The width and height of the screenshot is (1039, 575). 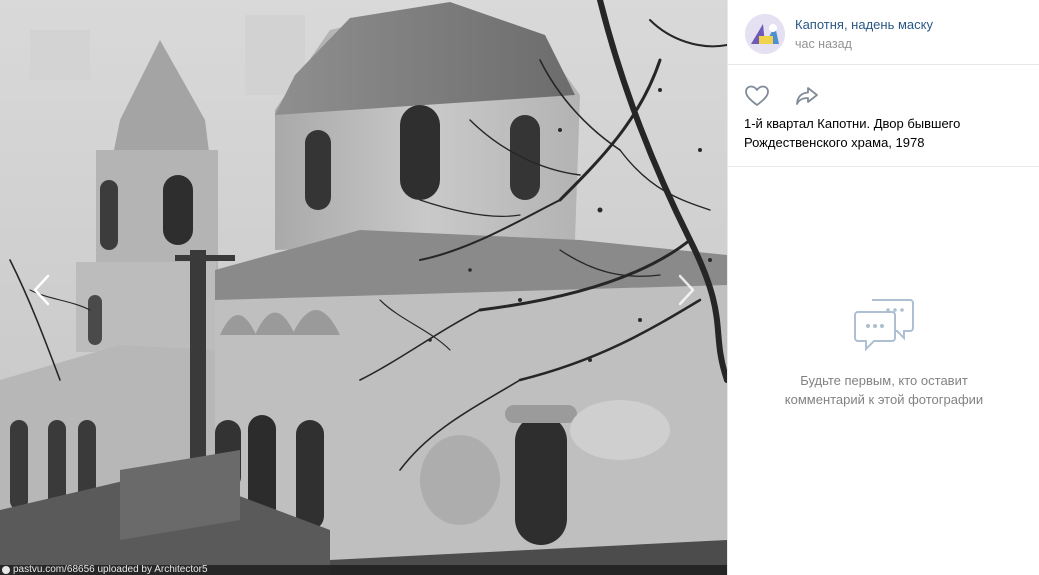 I want to click on previous-photo-button, so click(x=41, y=290).